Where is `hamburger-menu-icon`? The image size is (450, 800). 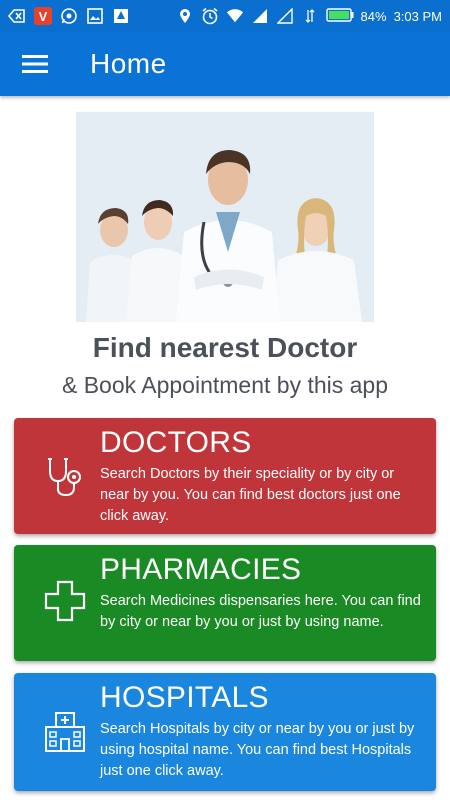
hamburger-menu-icon is located at coordinates (35, 64).